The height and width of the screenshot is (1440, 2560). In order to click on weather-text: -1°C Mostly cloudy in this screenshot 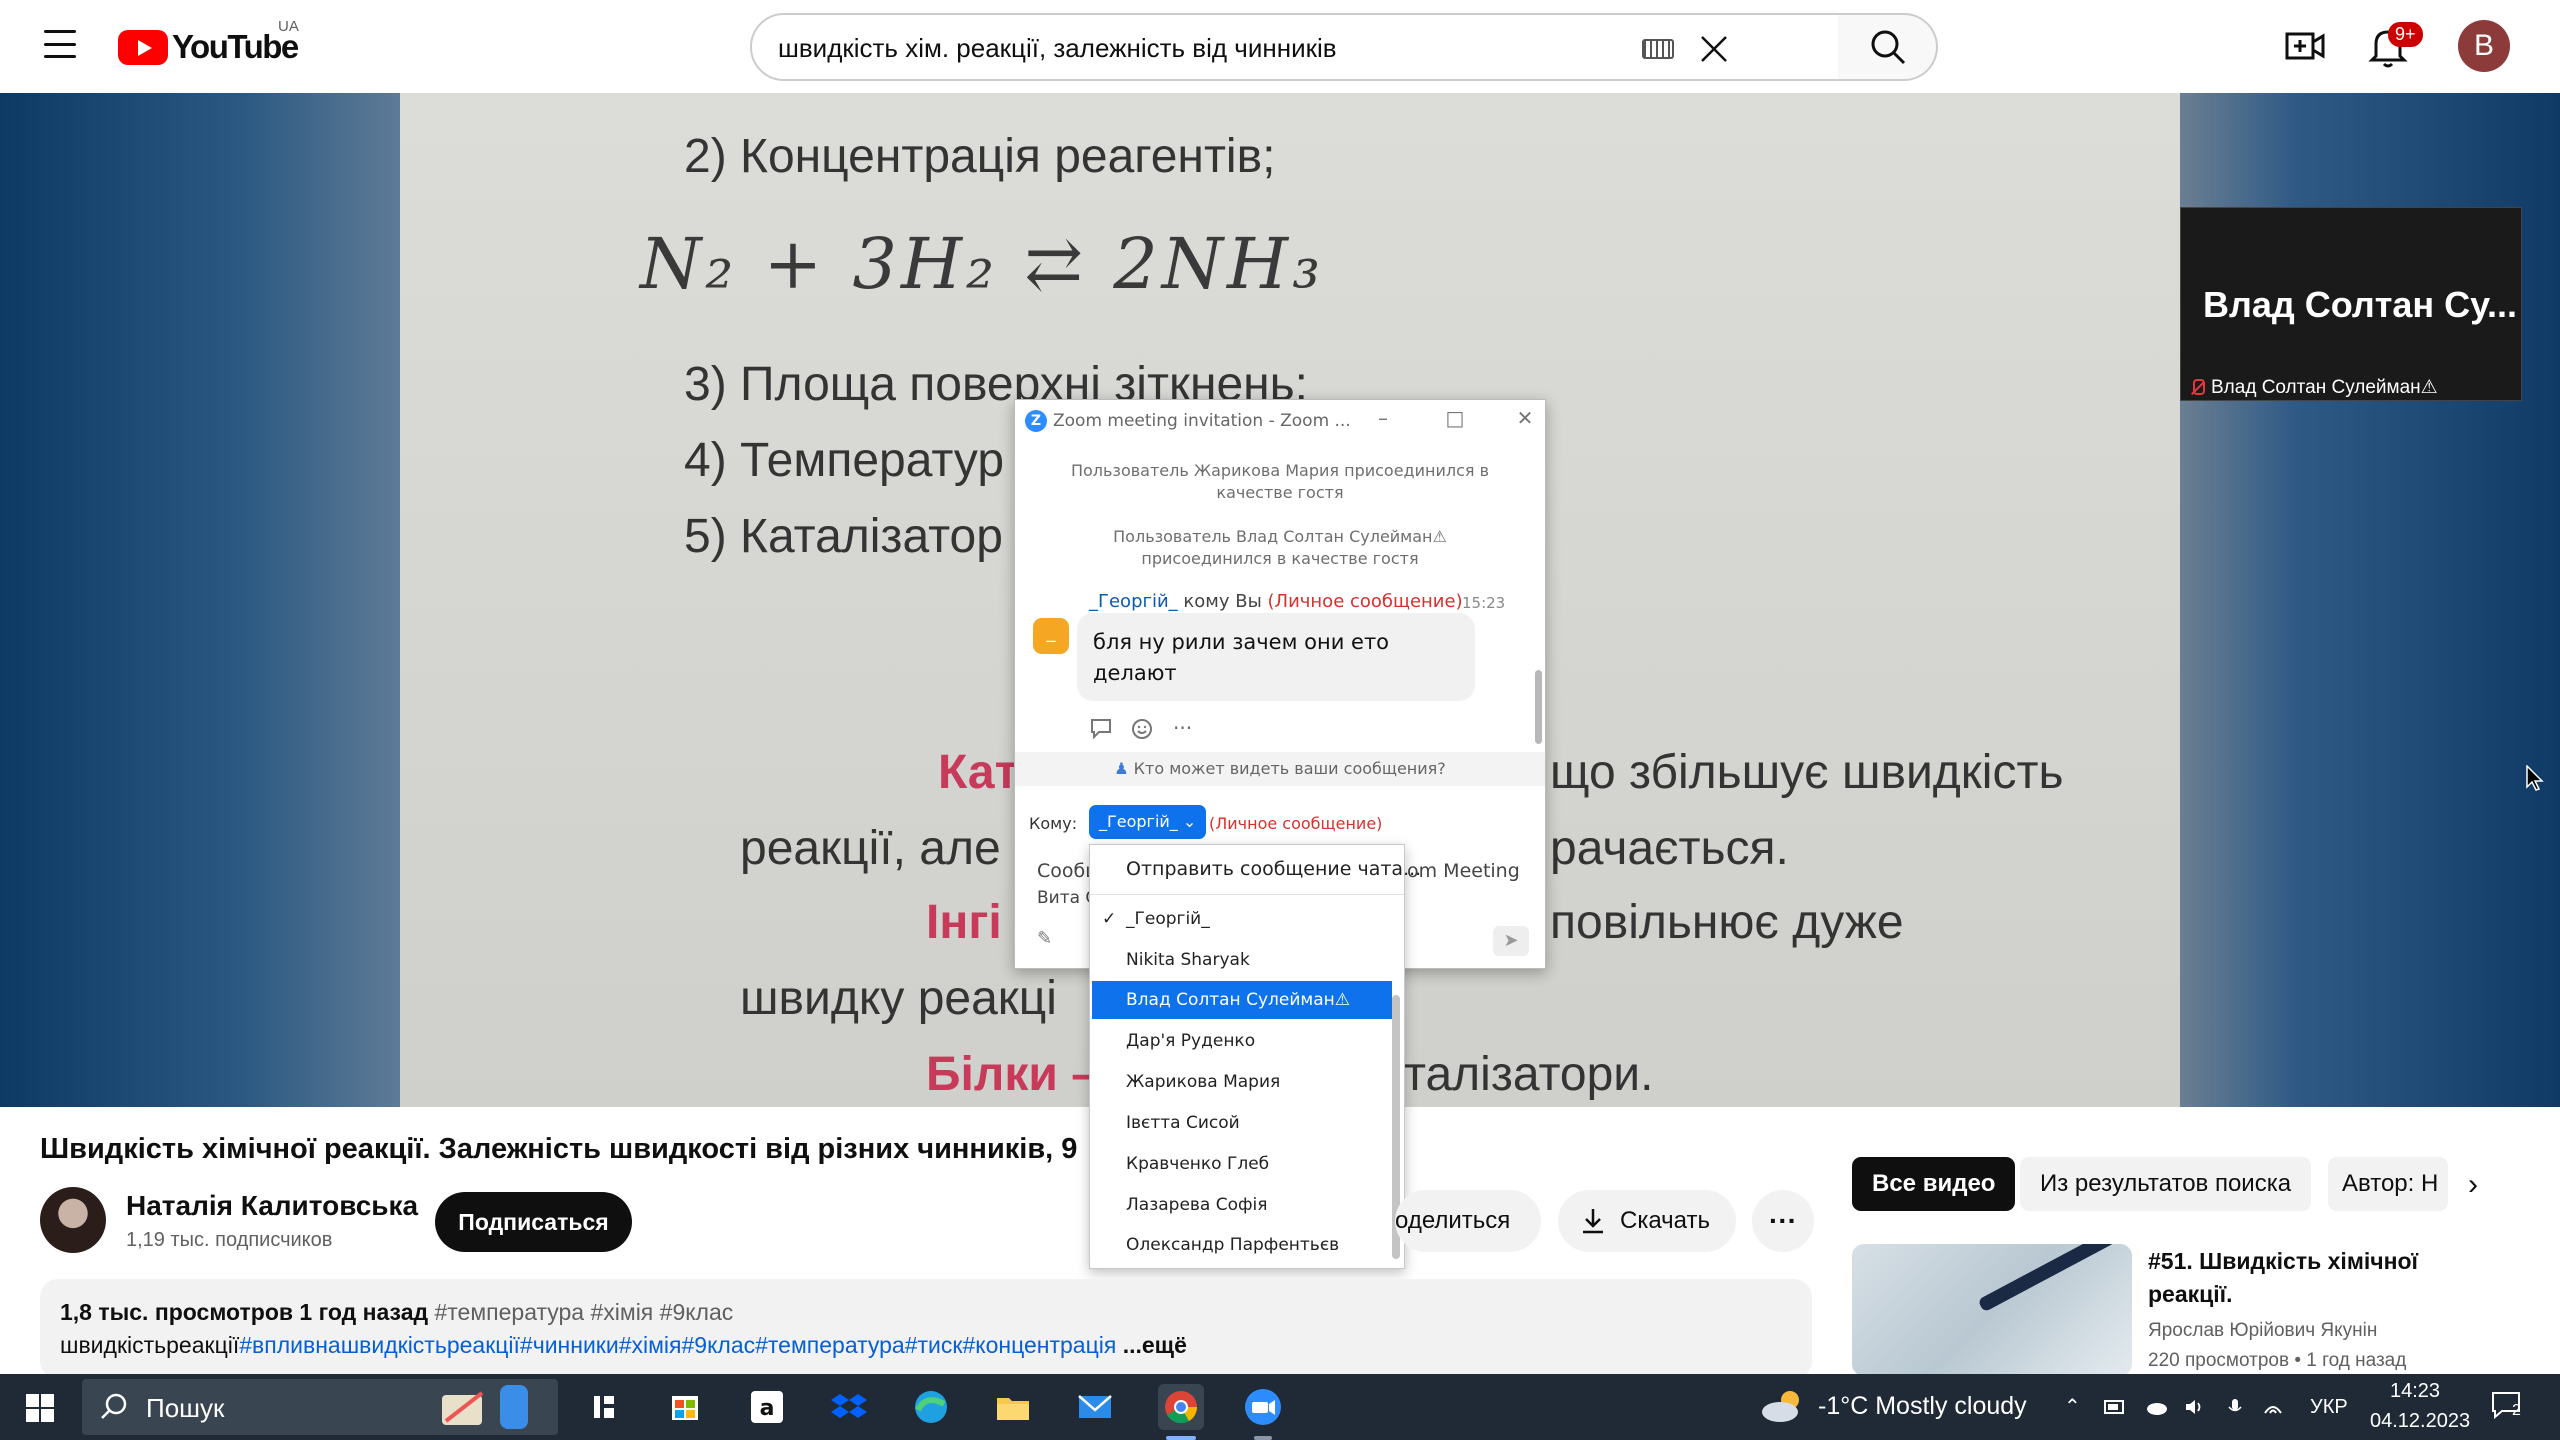, I will do `click(1922, 1406)`.